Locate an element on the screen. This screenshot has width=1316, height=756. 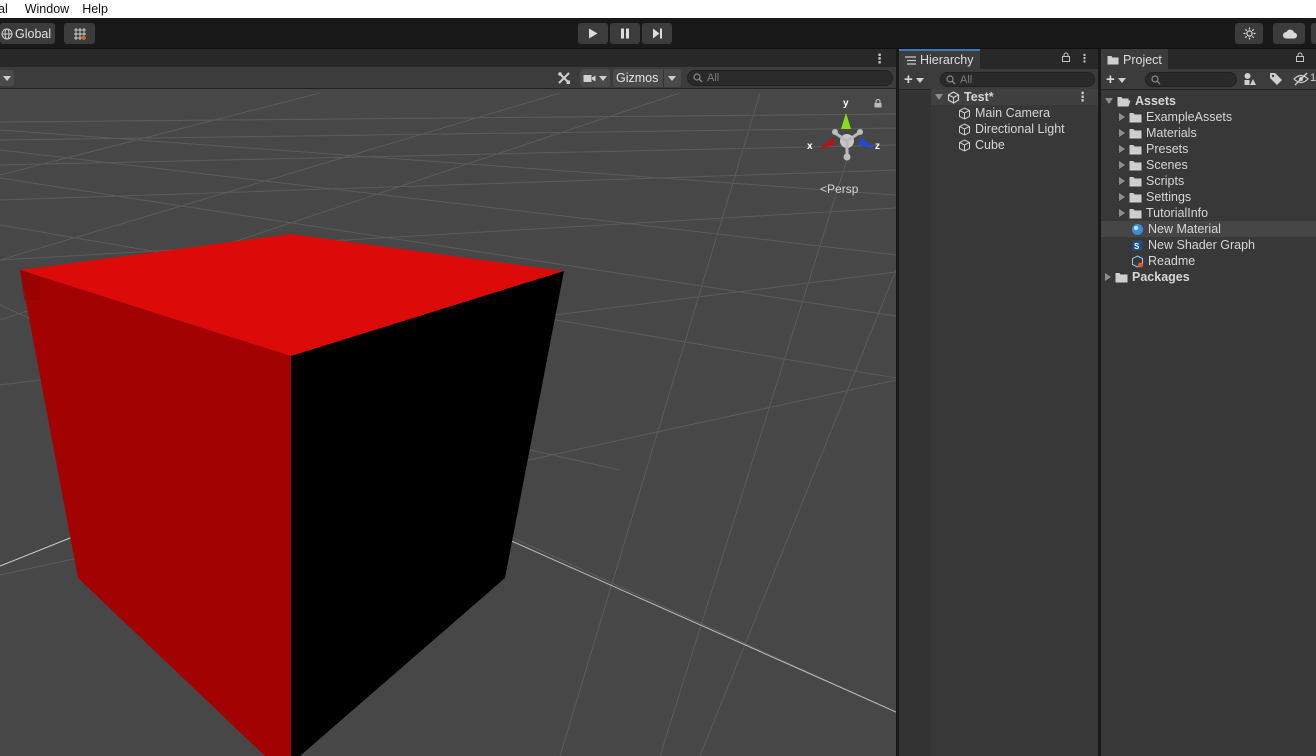
grid-snap-button is located at coordinates (79, 33).